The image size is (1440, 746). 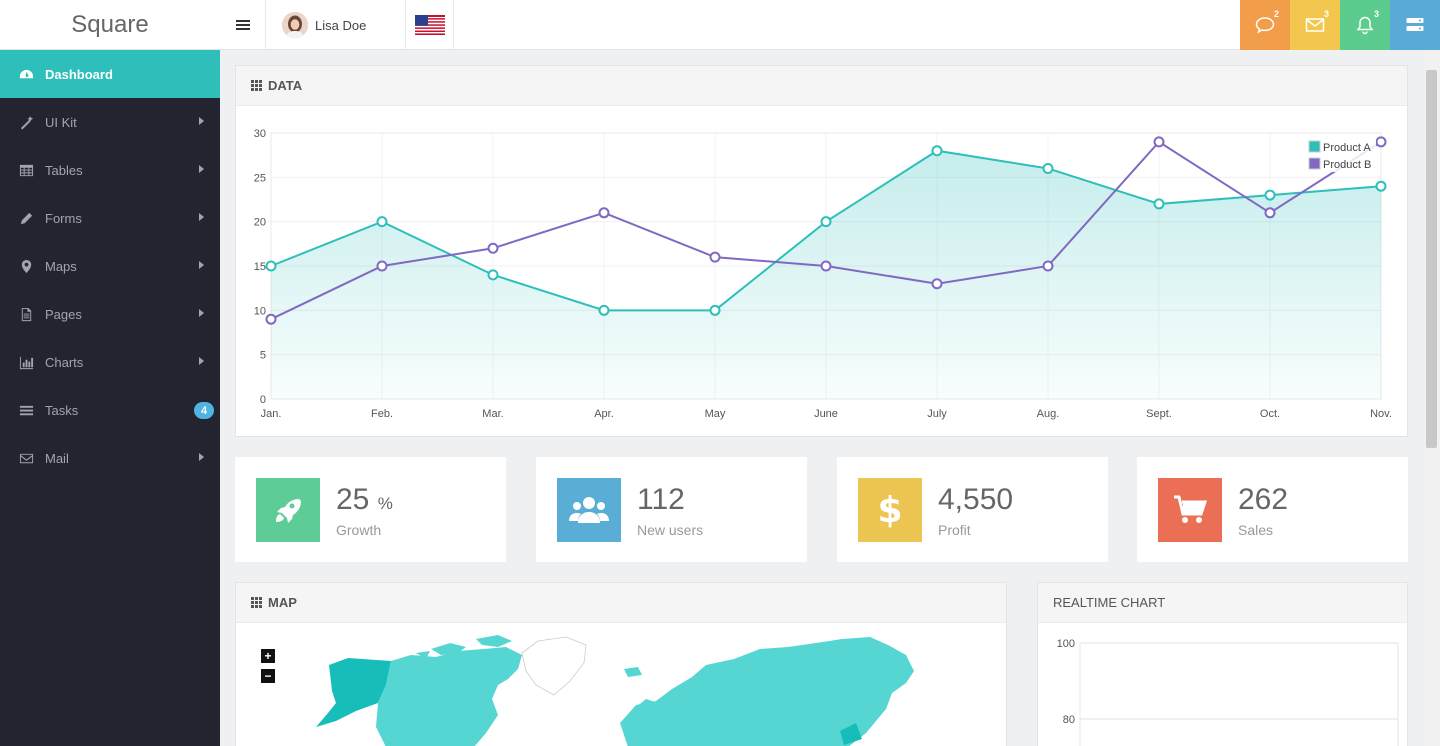 What do you see at coordinates (204, 410) in the screenshot?
I see `tasks-count-badge: 4` at bounding box center [204, 410].